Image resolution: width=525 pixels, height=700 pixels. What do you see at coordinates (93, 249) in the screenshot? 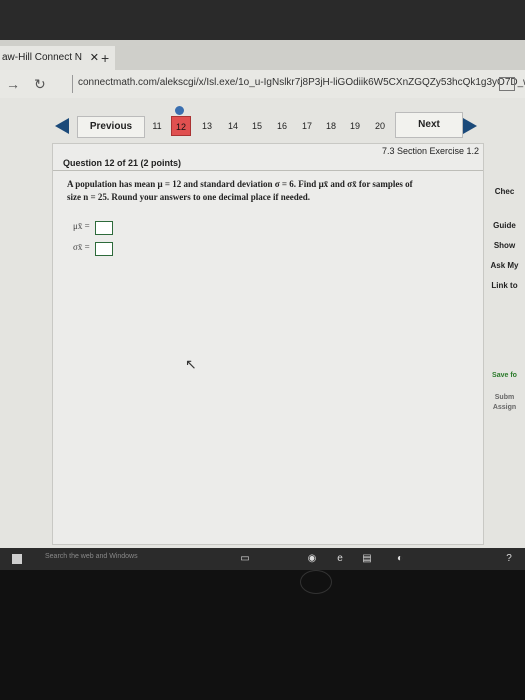
I see `answer-sd-row: σx̄ =` at bounding box center [93, 249].